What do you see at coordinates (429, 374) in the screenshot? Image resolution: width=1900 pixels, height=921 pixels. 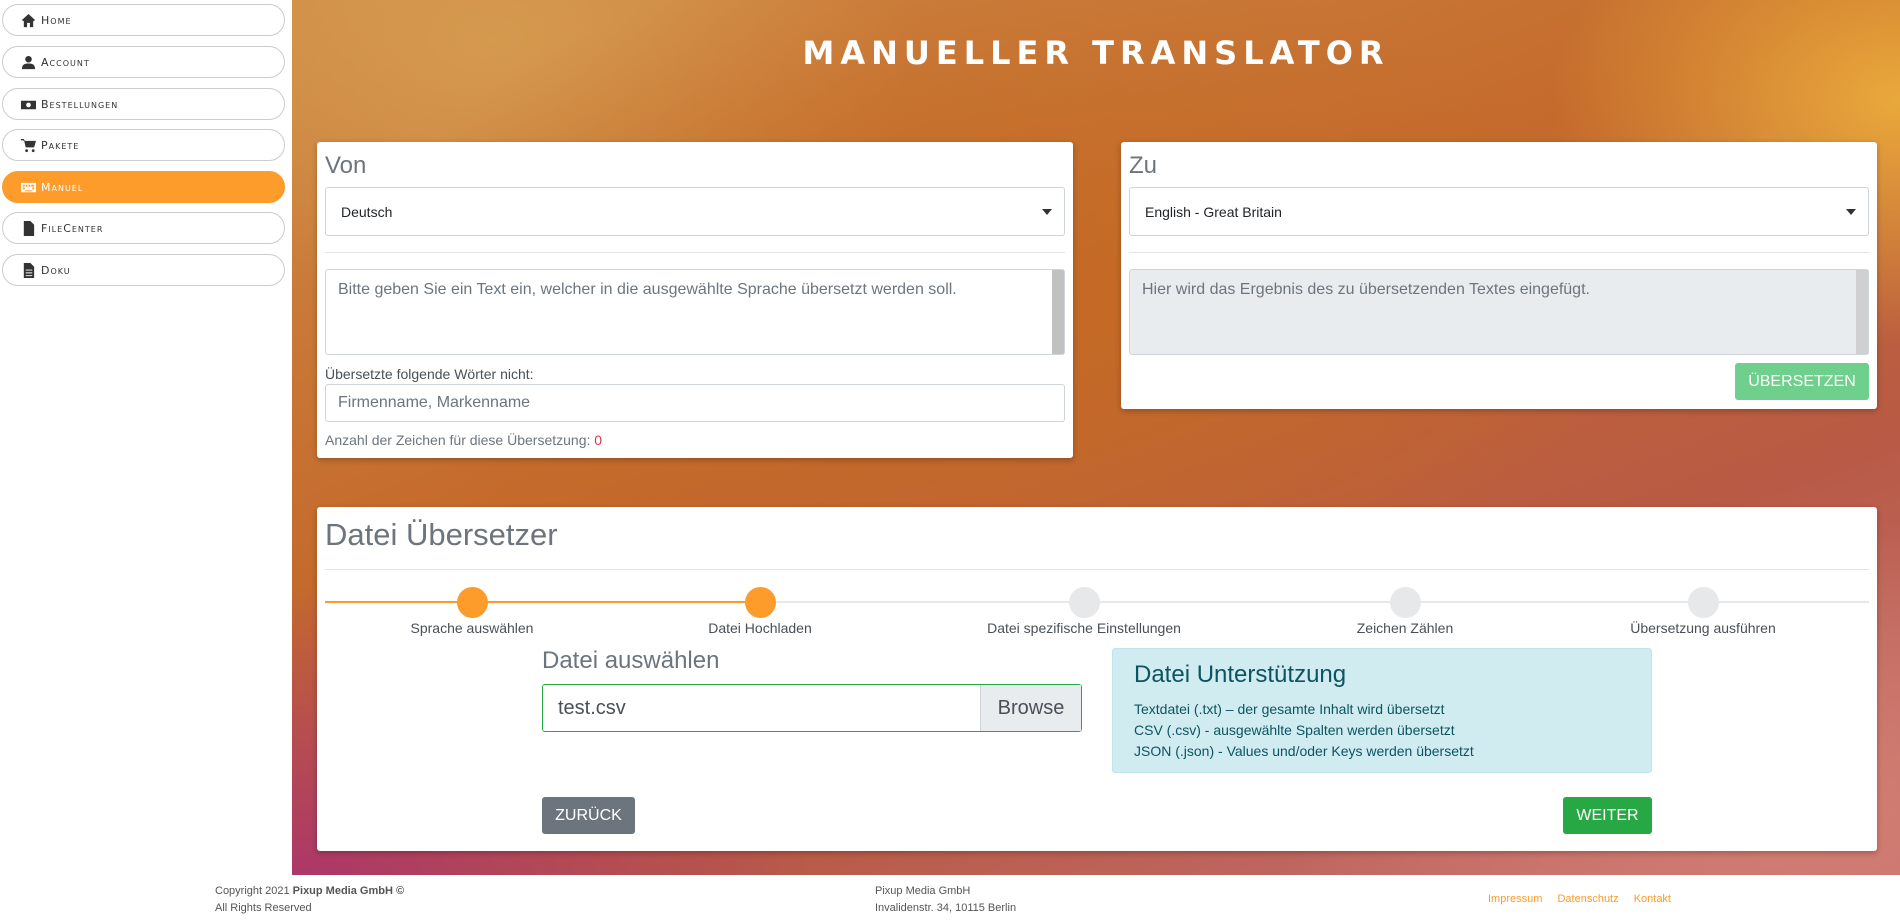 I see `exclude-label: Übersetzte folgende Wörter nicht:` at bounding box center [429, 374].